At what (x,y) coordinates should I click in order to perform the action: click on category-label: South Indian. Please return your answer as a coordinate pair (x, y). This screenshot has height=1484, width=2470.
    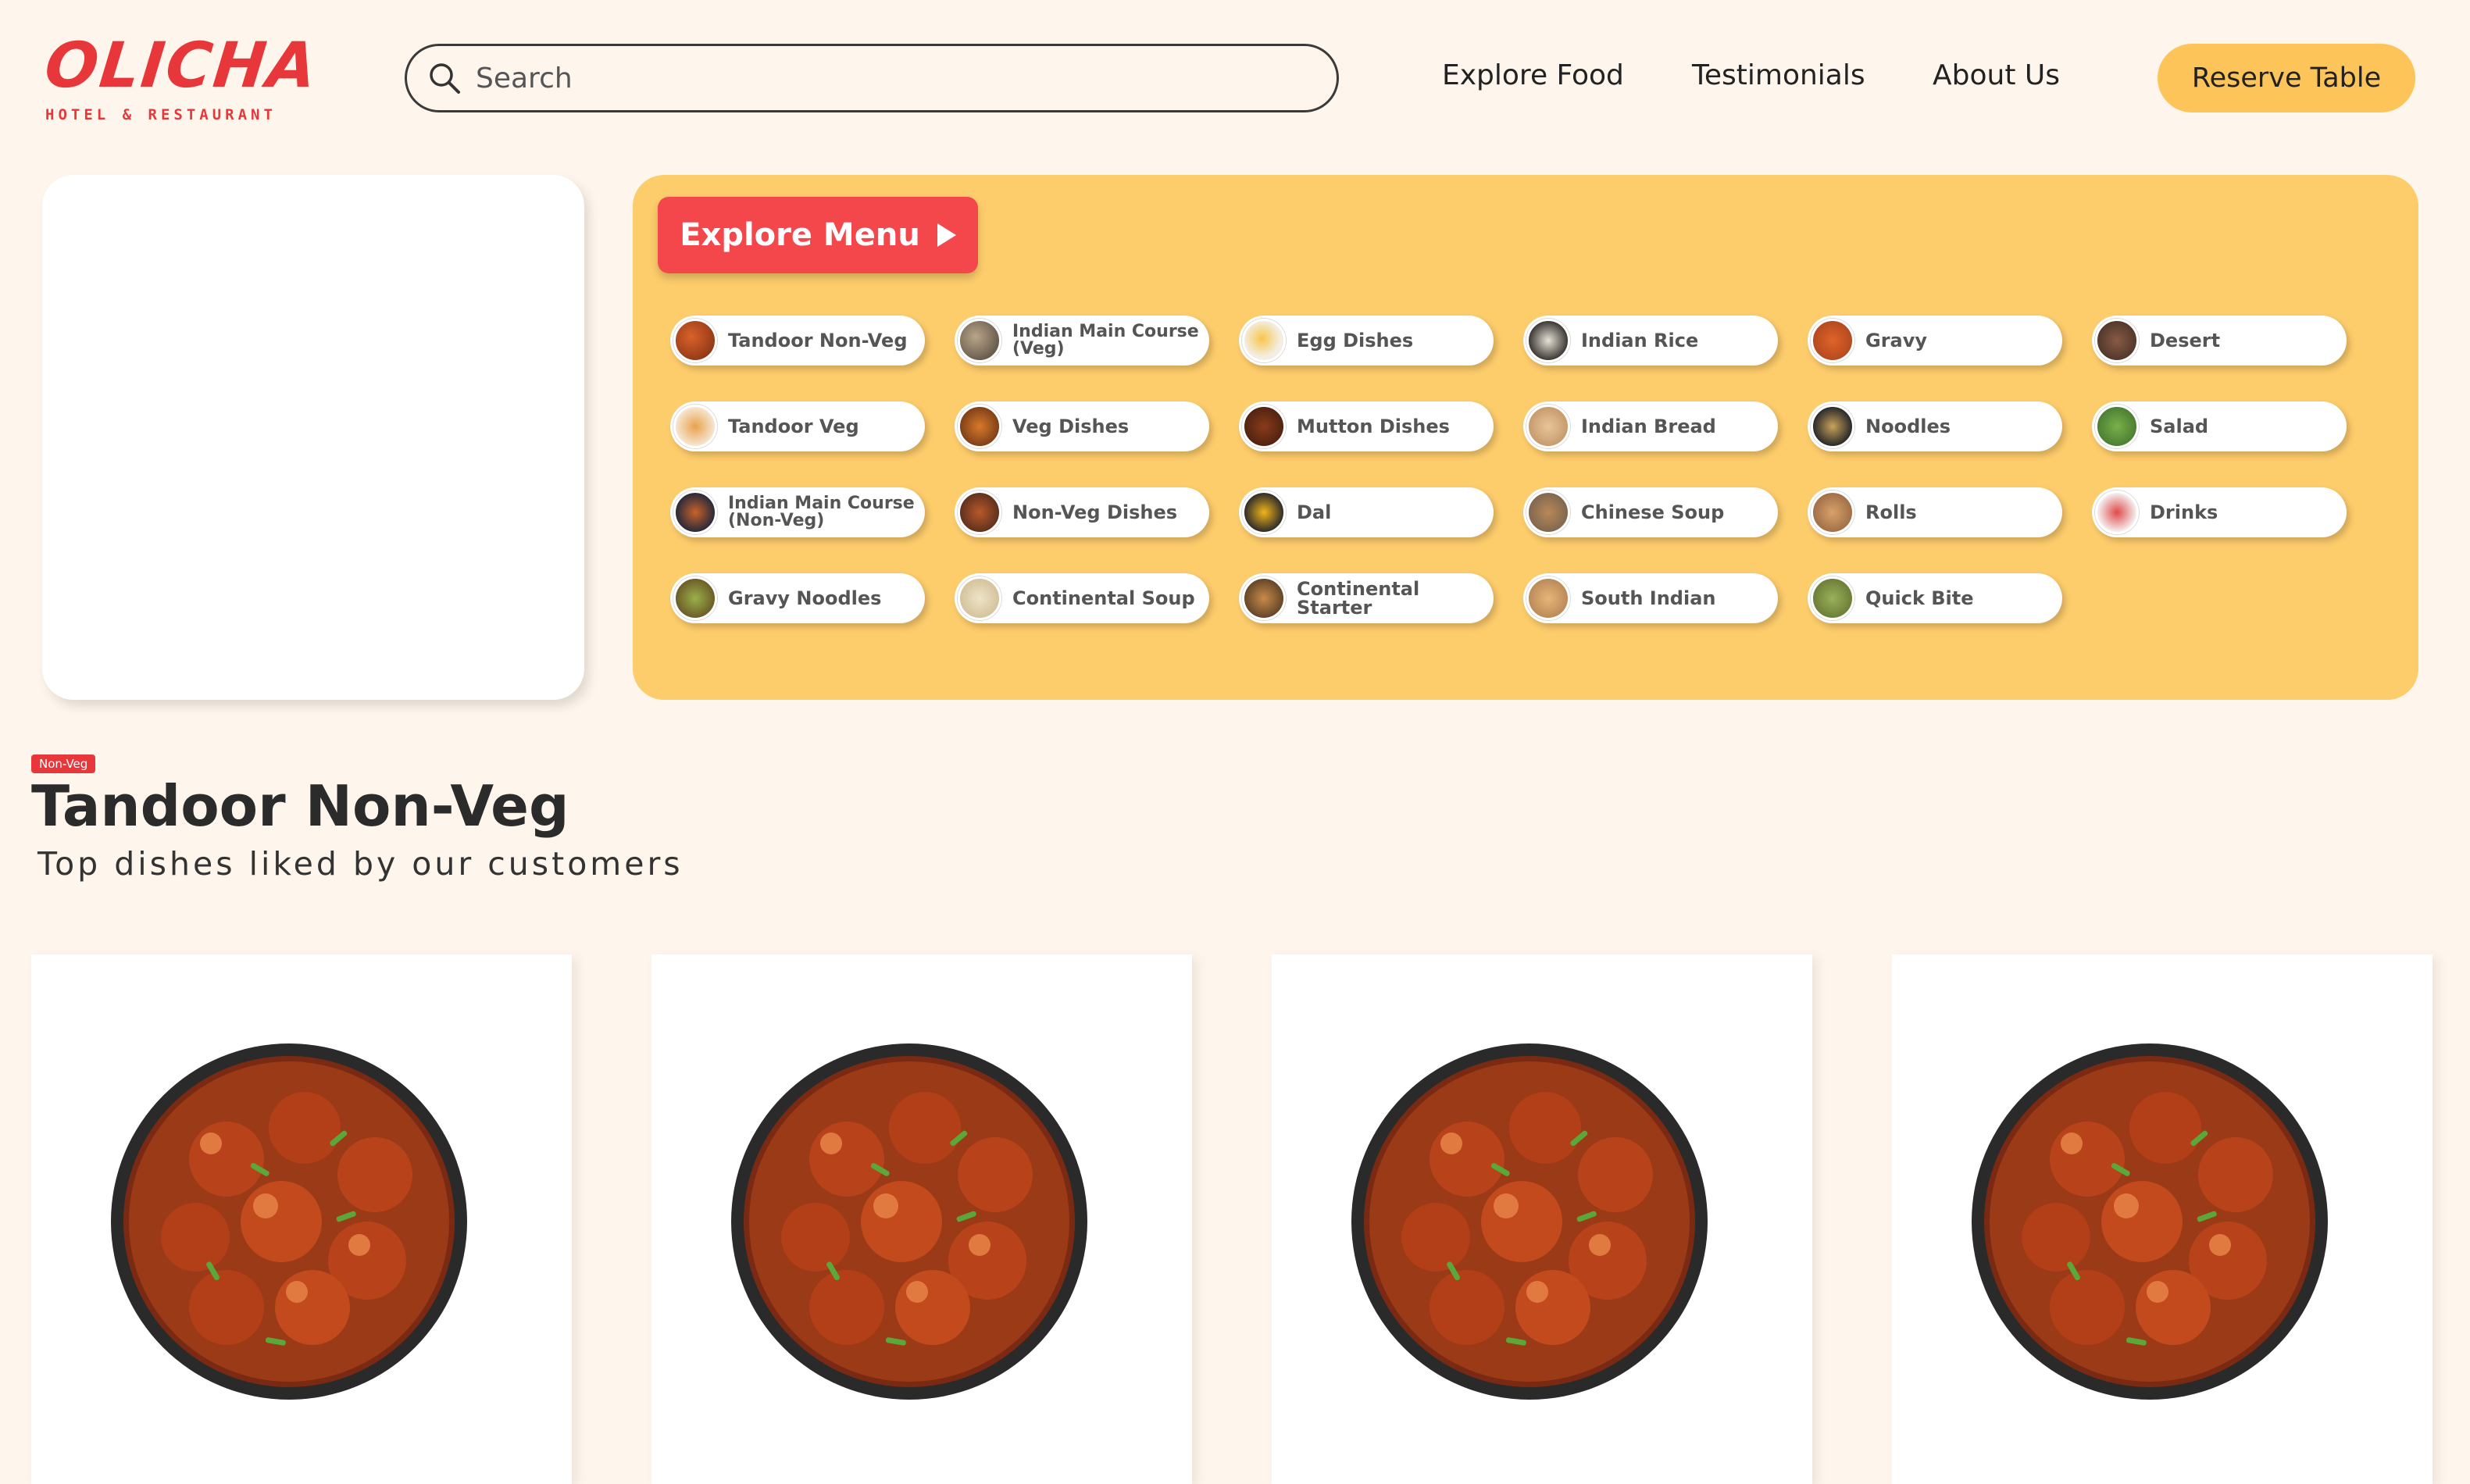
    Looking at the image, I should click on (1648, 598).